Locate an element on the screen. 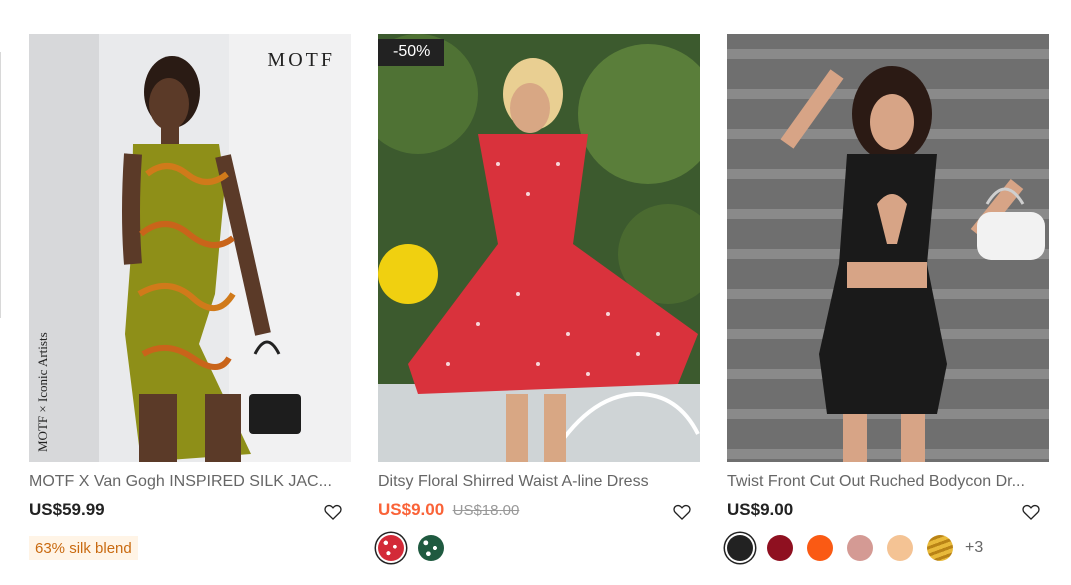 The height and width of the screenshot is (585, 1071). swatch-burgundy is located at coordinates (780, 548).